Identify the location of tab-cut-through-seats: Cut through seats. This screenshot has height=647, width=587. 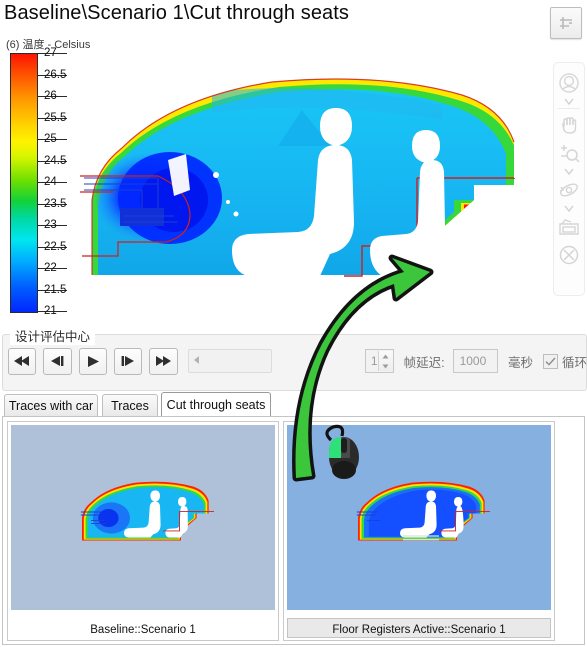
(216, 404).